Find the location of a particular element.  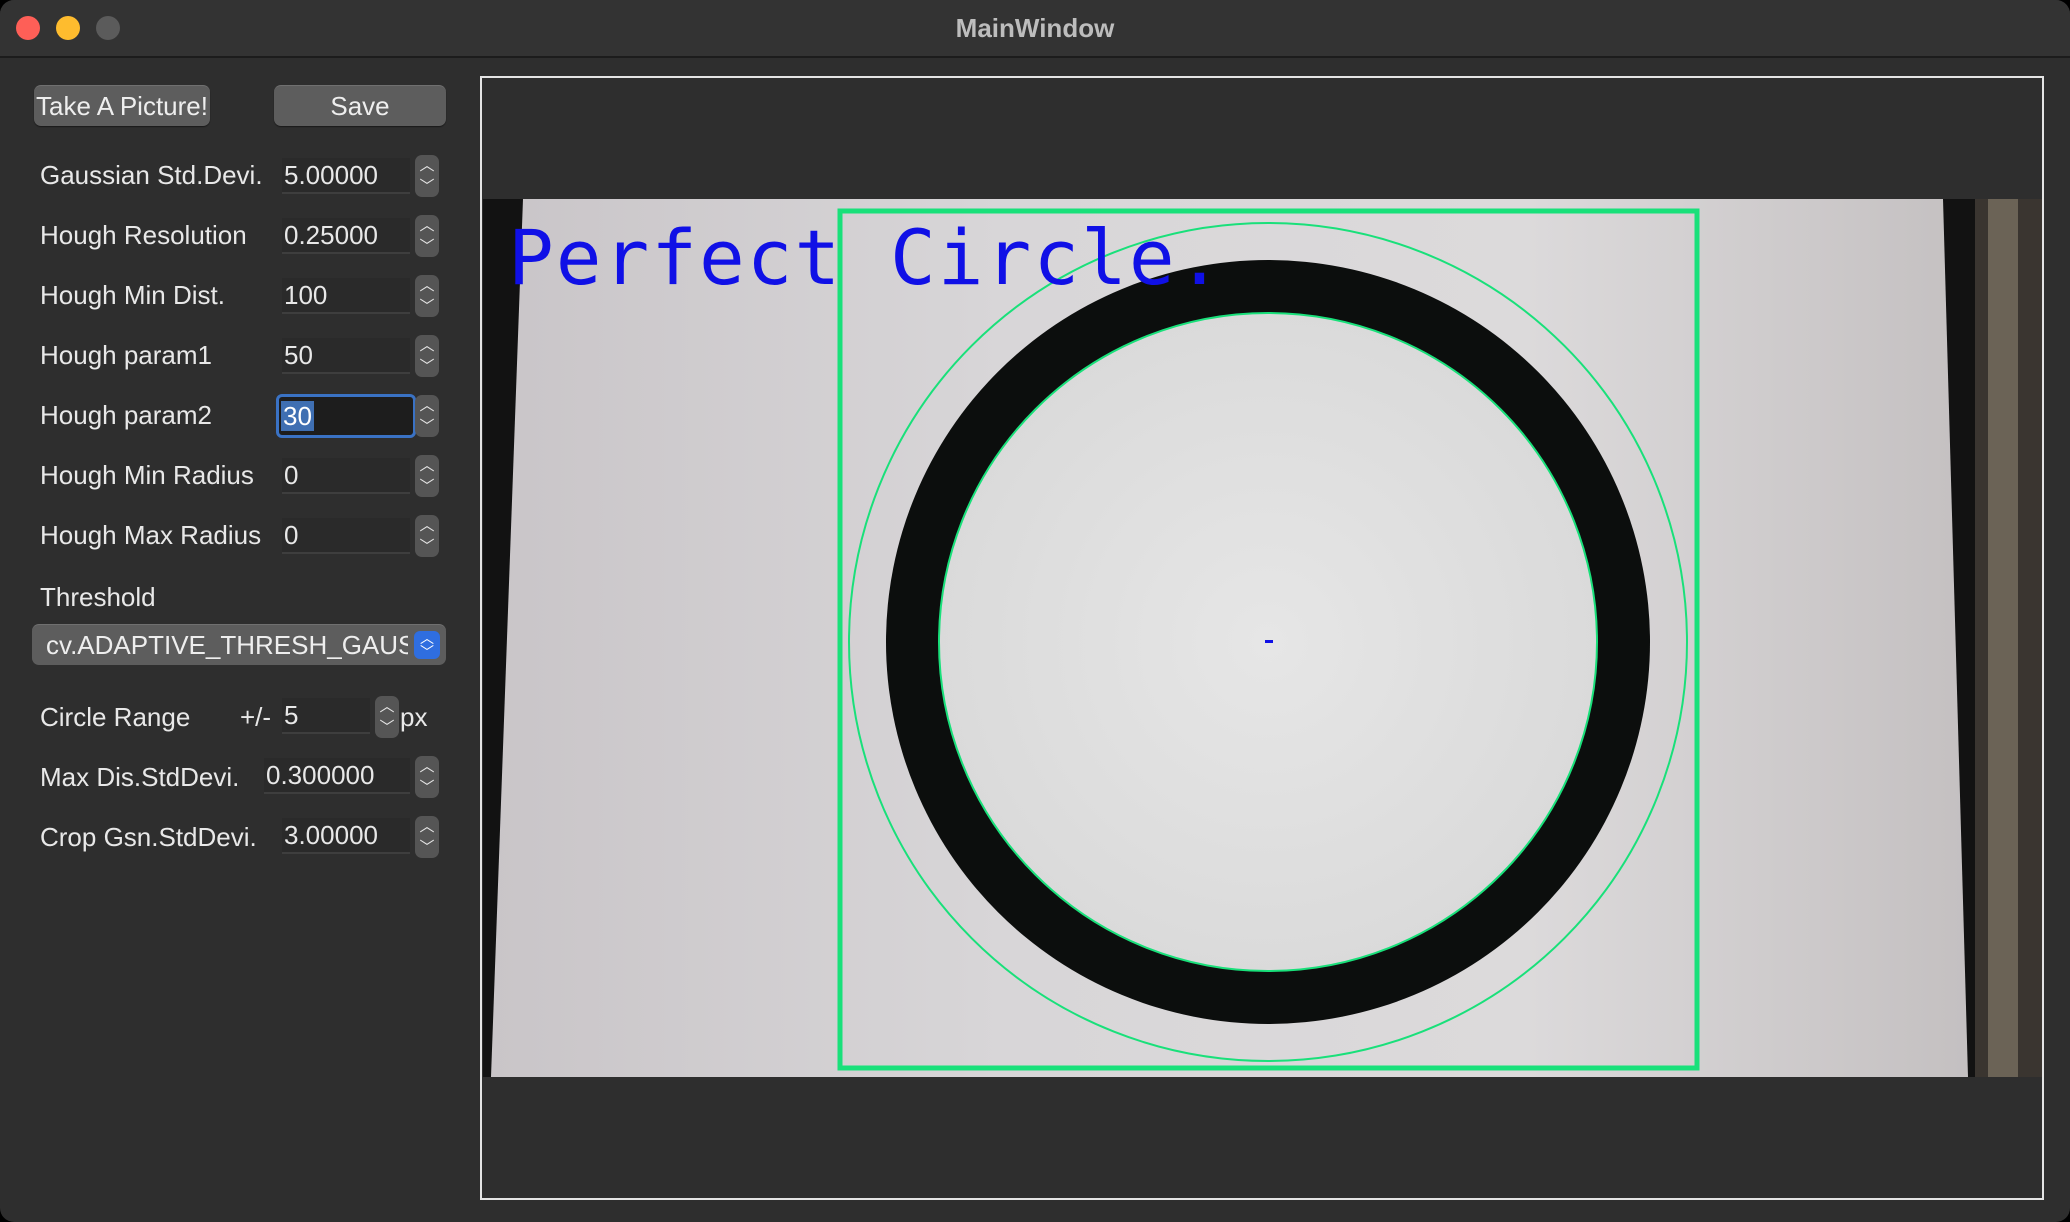

overlay-result-text: Perfect Circle. is located at coordinates (866, 257).